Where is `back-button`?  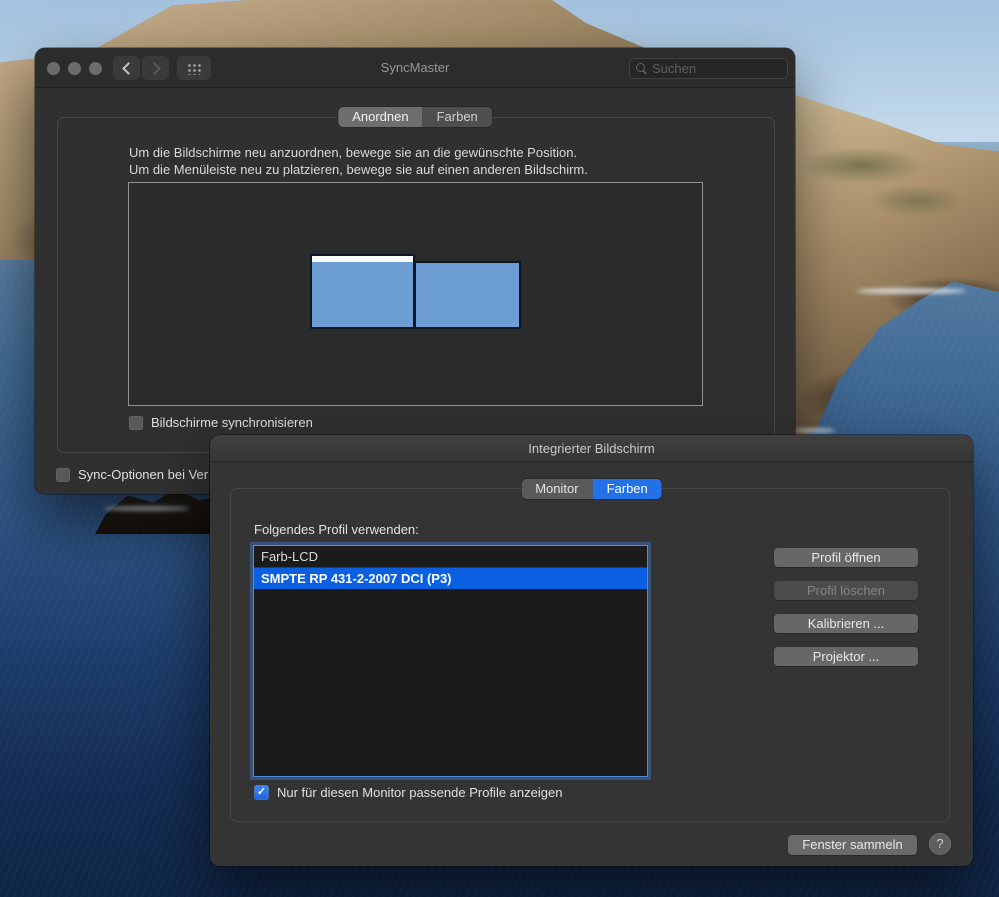 back-button is located at coordinates (126, 68).